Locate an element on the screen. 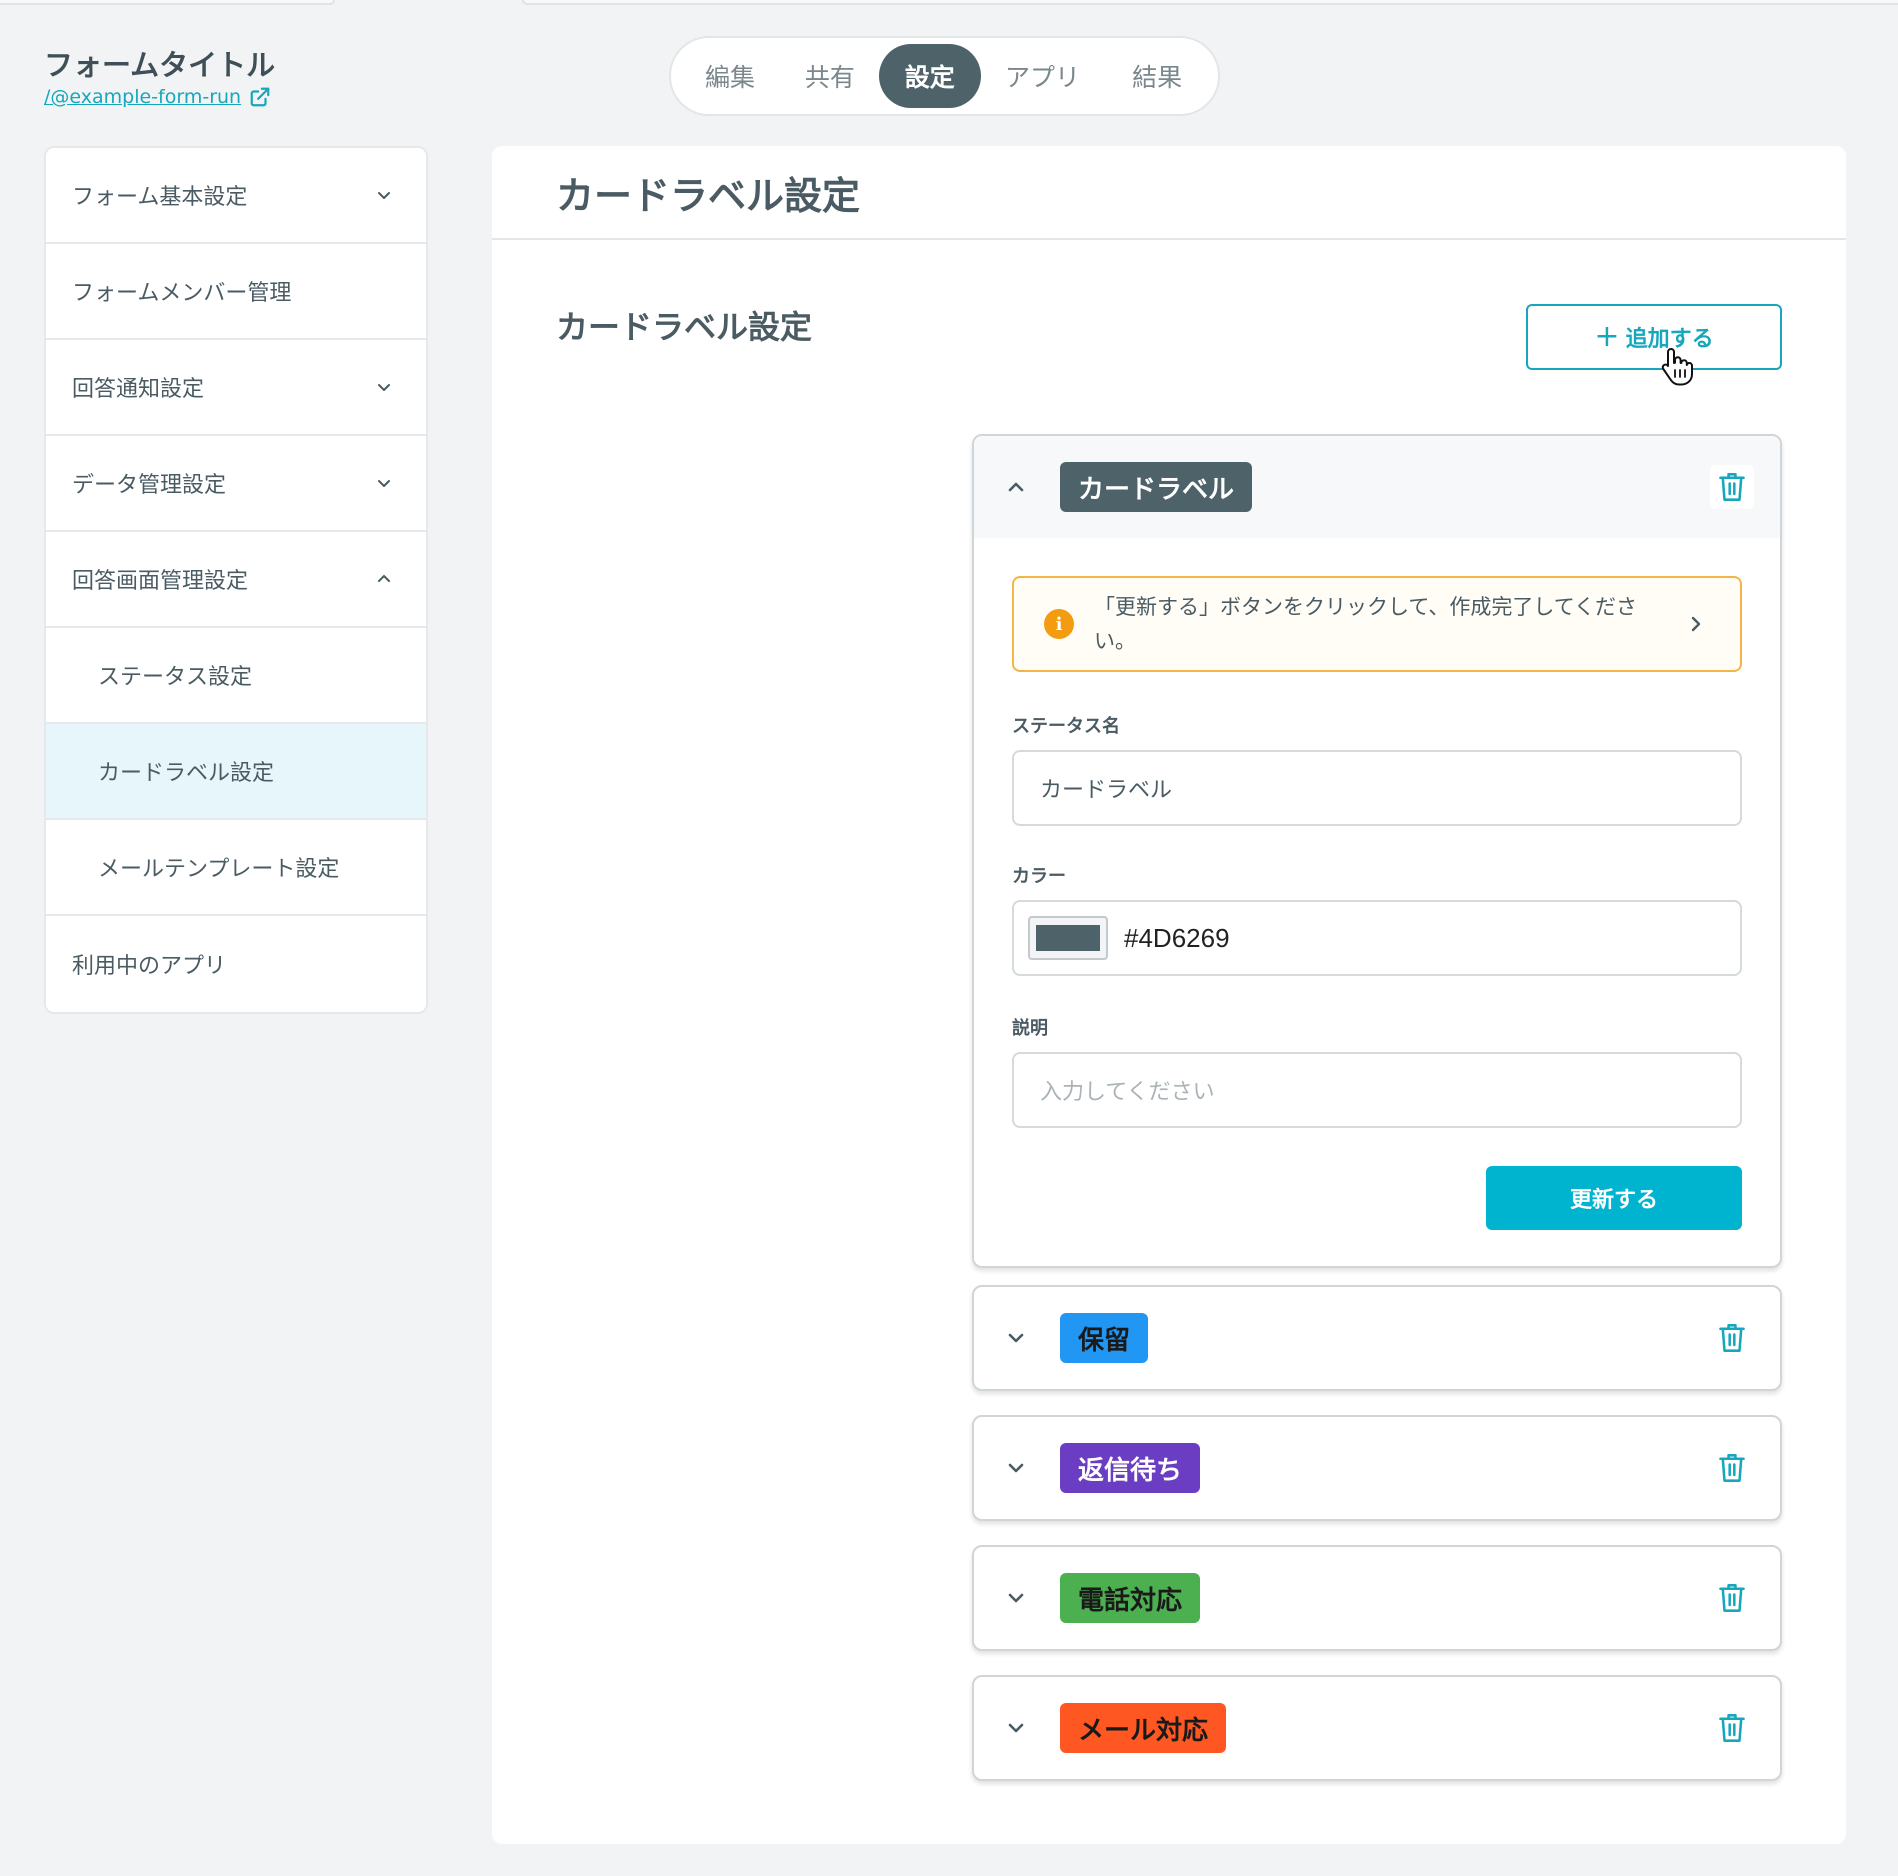 The height and width of the screenshot is (1876, 1898). color-swatch-button is located at coordinates (1068, 938).